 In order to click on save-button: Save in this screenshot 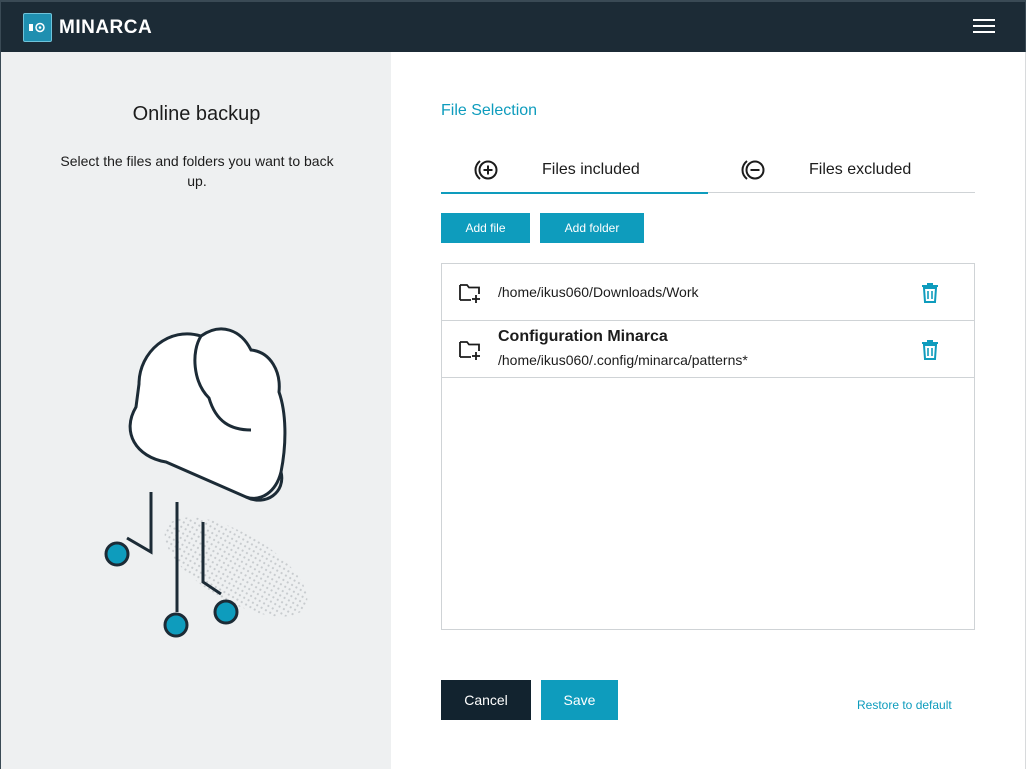, I will do `click(579, 700)`.